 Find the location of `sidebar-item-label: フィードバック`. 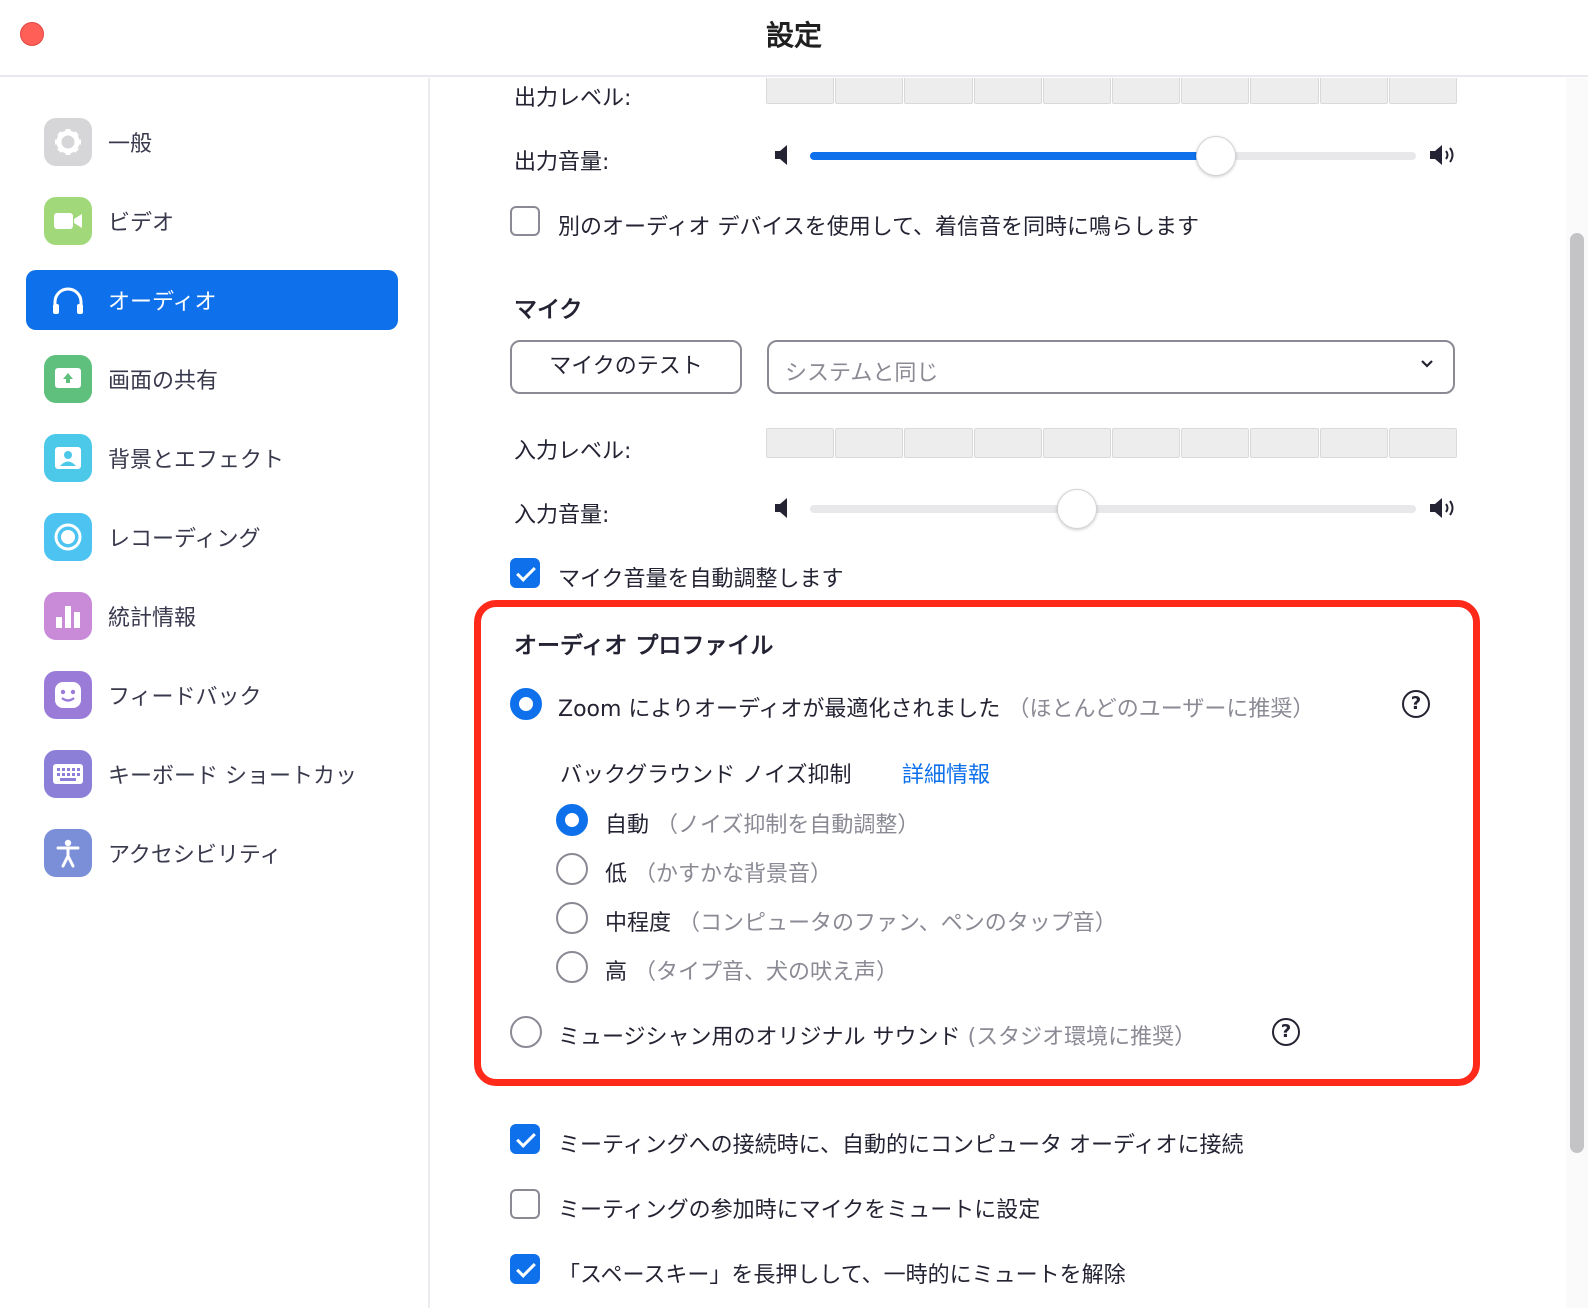

sidebar-item-label: フィードバック is located at coordinates (185, 697).